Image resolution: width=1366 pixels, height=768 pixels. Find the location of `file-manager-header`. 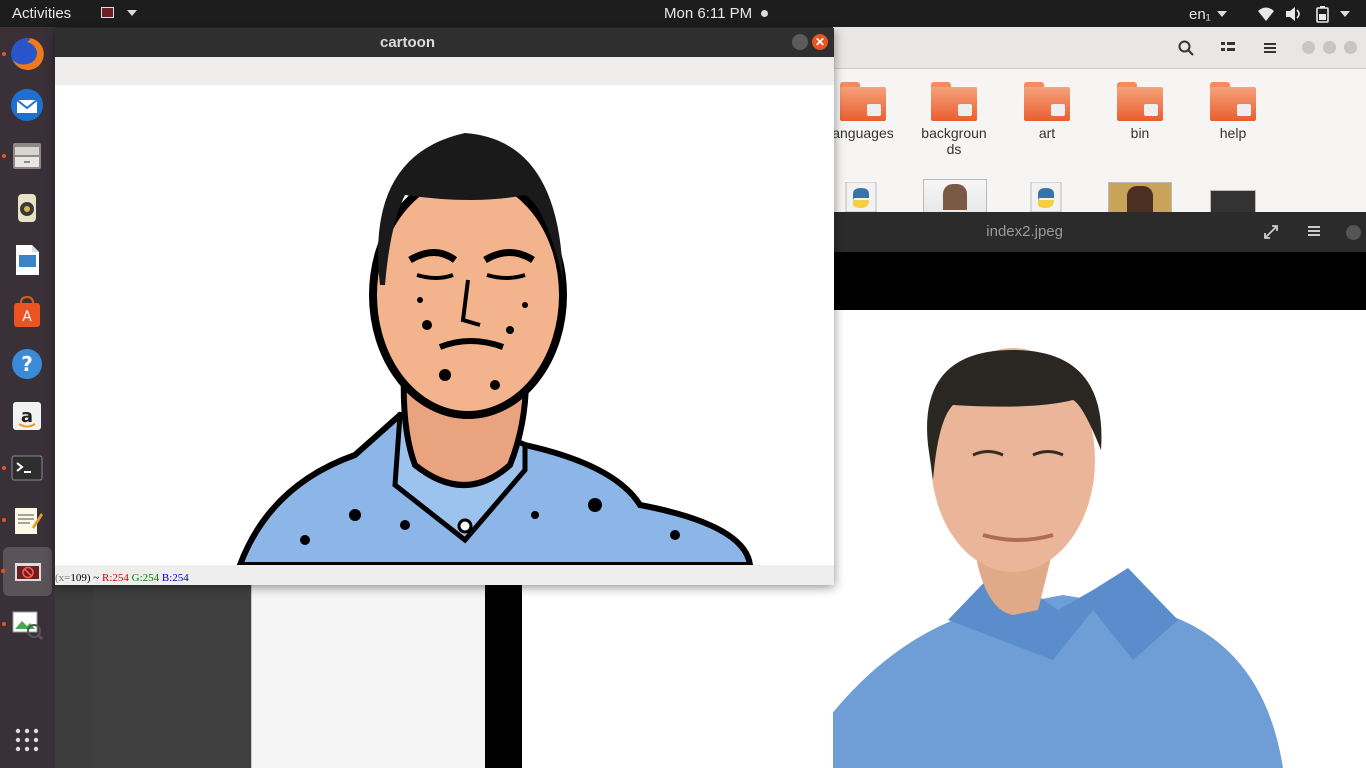

file-manager-header is located at coordinates (1099, 48).